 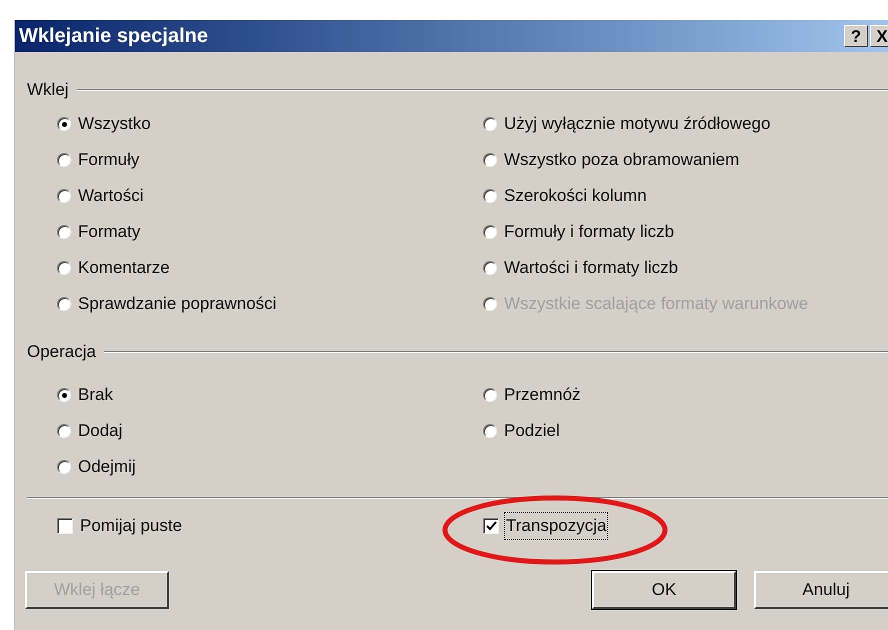 I want to click on radio-label: Dodaj, so click(x=100, y=431).